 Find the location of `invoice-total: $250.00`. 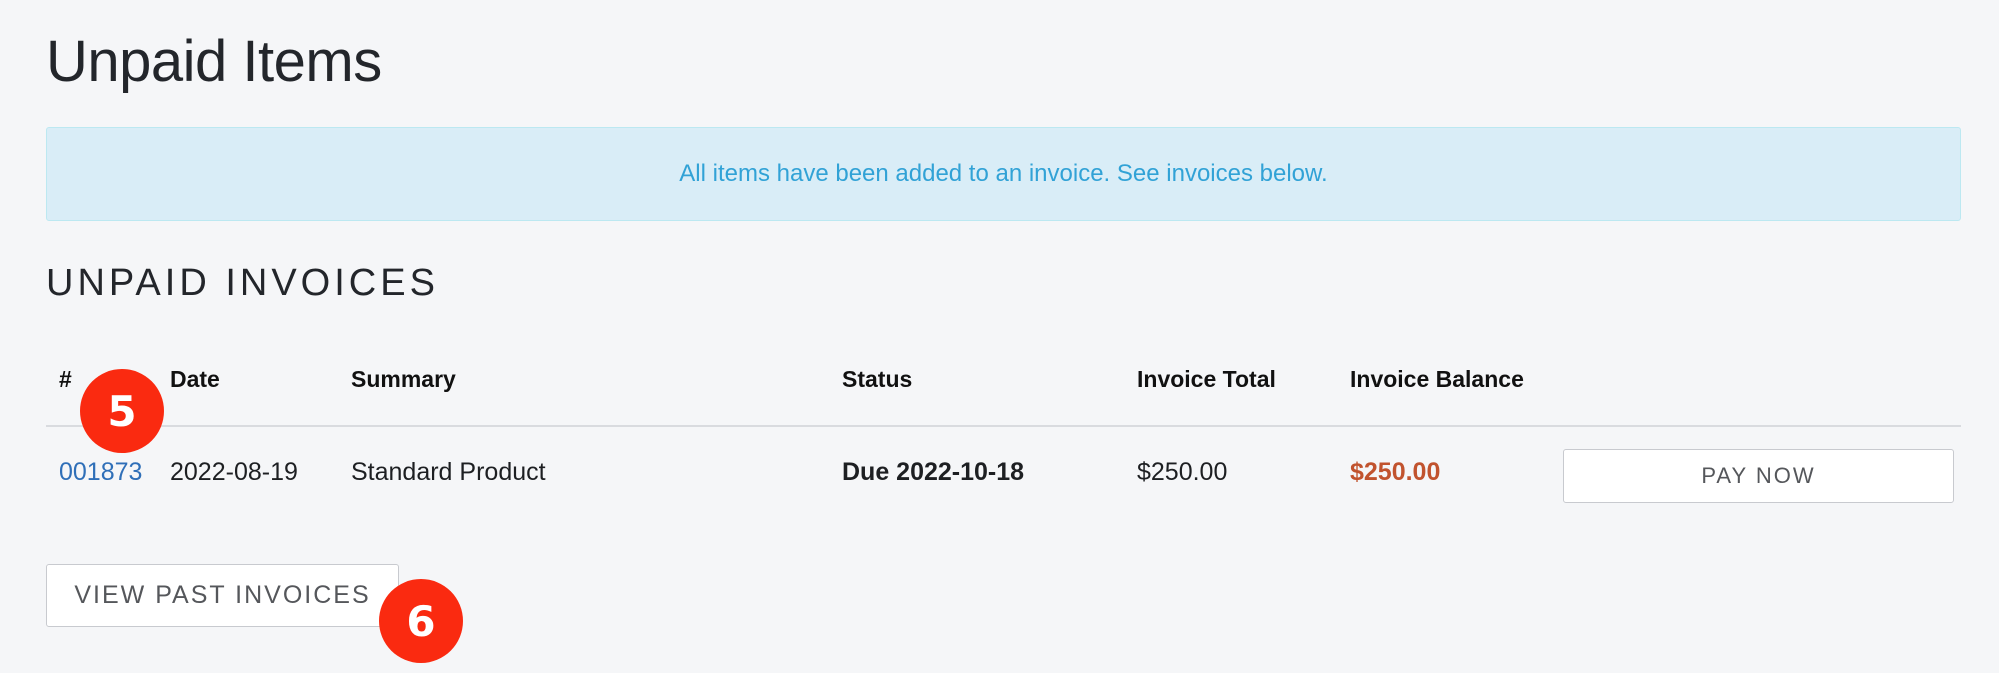

invoice-total: $250.00 is located at coordinates (1182, 472).